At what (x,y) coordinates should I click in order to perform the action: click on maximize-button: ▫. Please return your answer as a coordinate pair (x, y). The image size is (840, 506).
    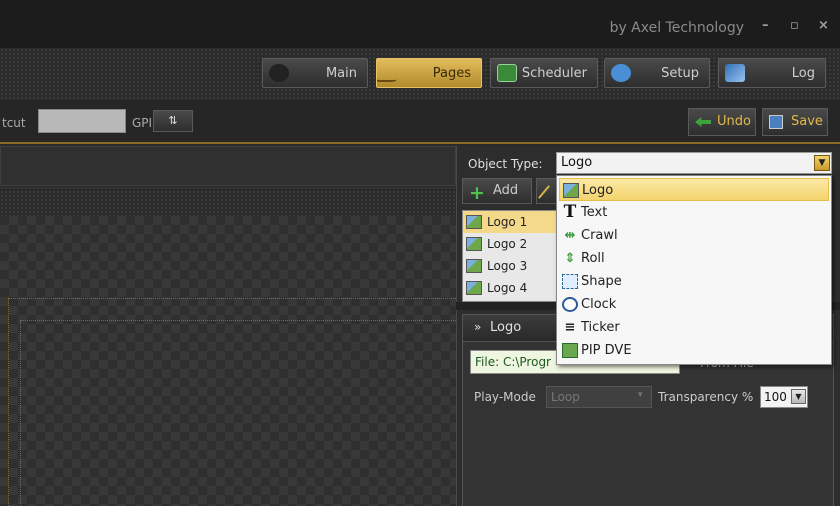
    Looking at the image, I should click on (794, 25).